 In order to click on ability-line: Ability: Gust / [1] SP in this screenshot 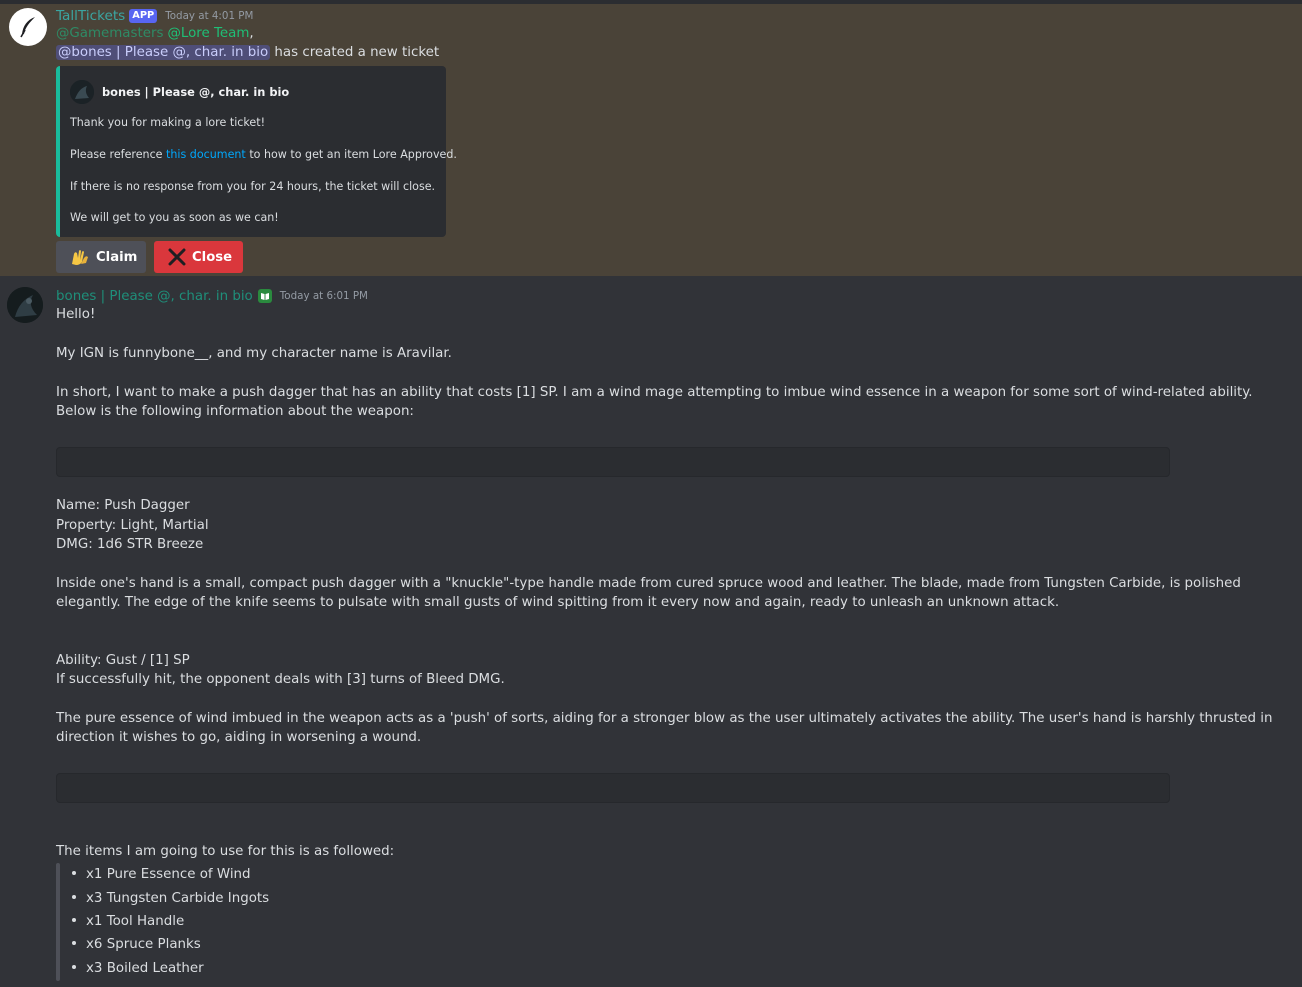, I will do `click(123, 660)`.